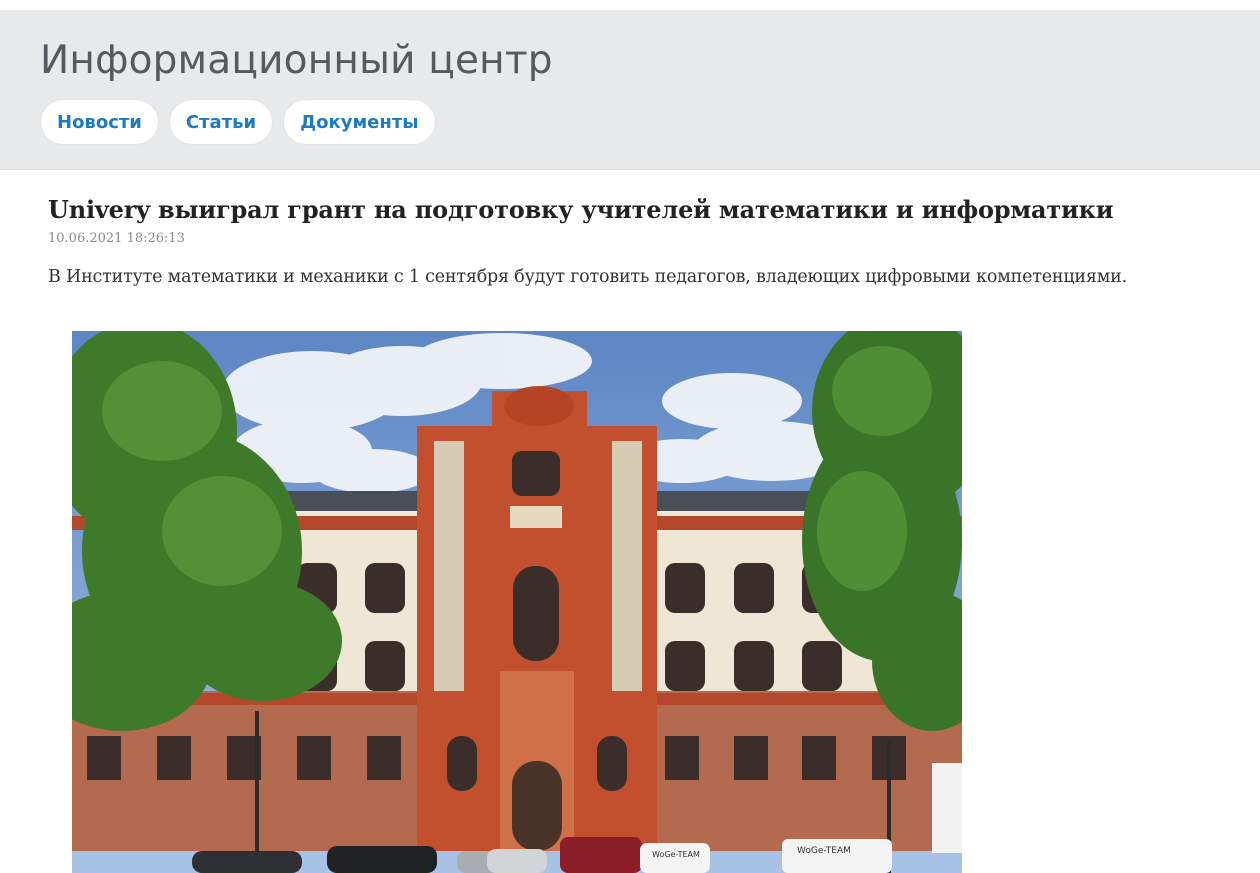 This screenshot has height=873, width=1260. What do you see at coordinates (296, 60) in the screenshot?
I see `site-title: Информационный центр` at bounding box center [296, 60].